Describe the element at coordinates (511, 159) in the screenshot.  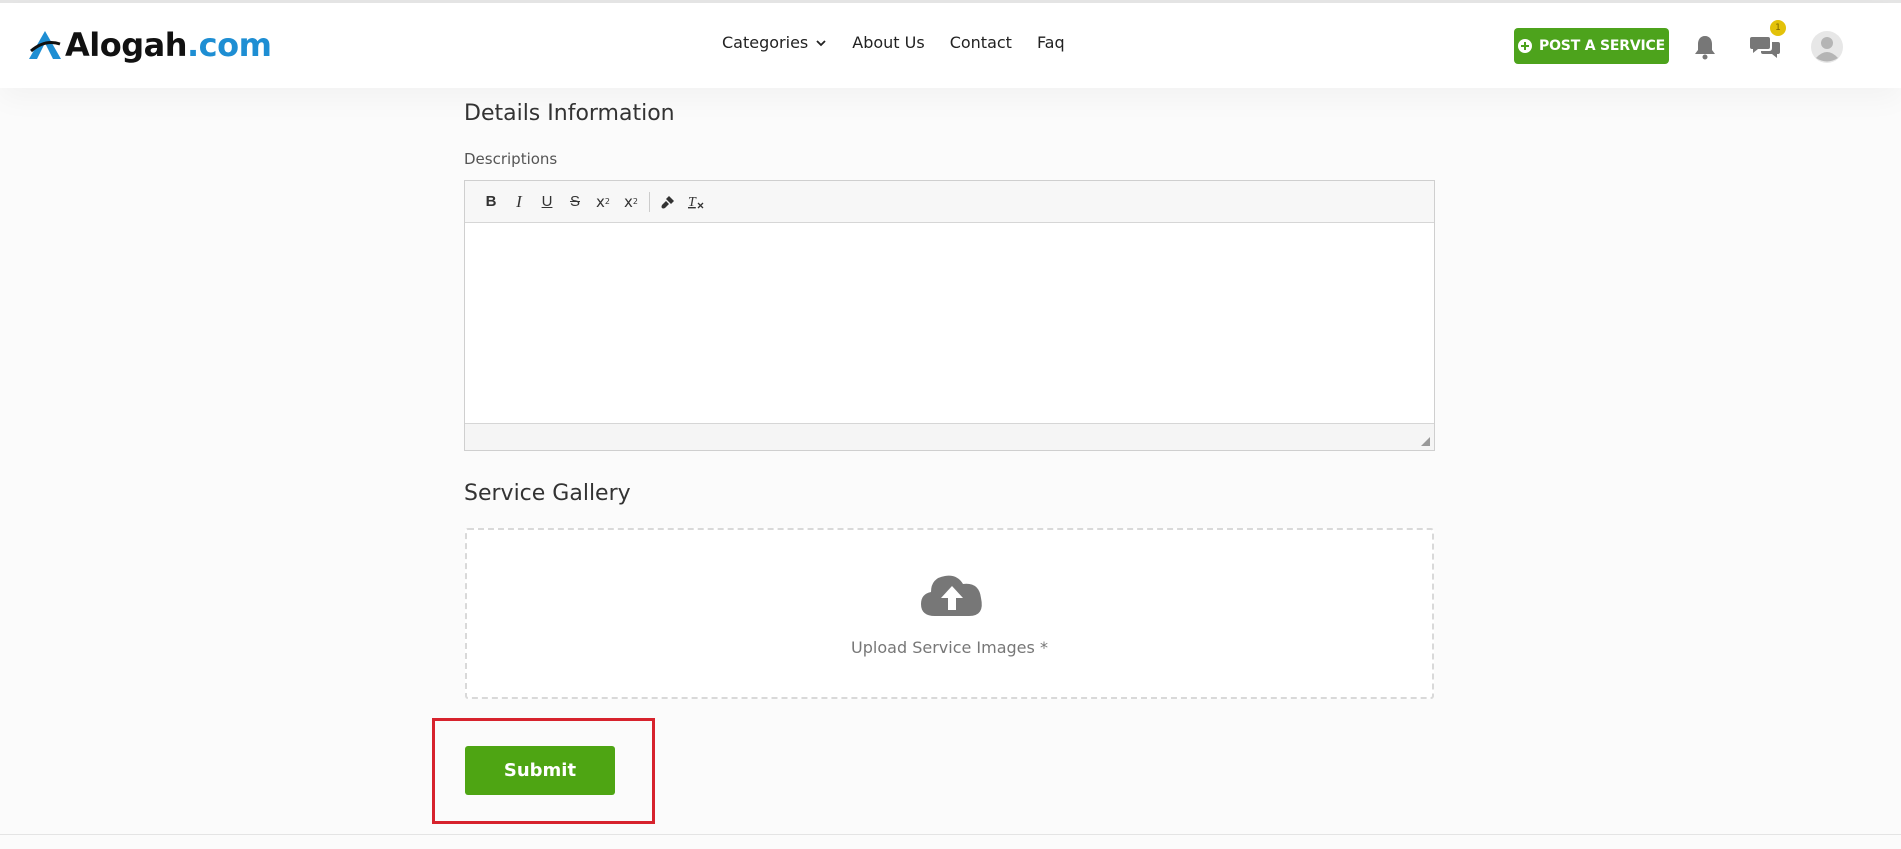
I see `descriptions-label: Descriptions` at that location.